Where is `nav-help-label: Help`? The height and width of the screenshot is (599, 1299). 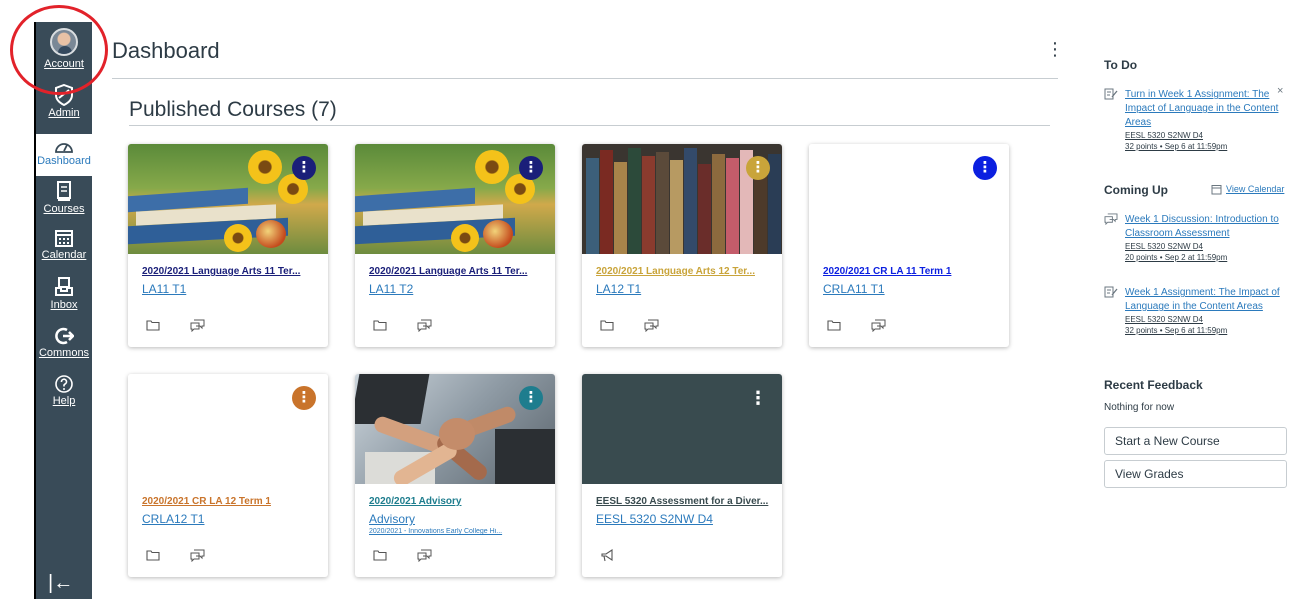 nav-help-label: Help is located at coordinates (64, 401).